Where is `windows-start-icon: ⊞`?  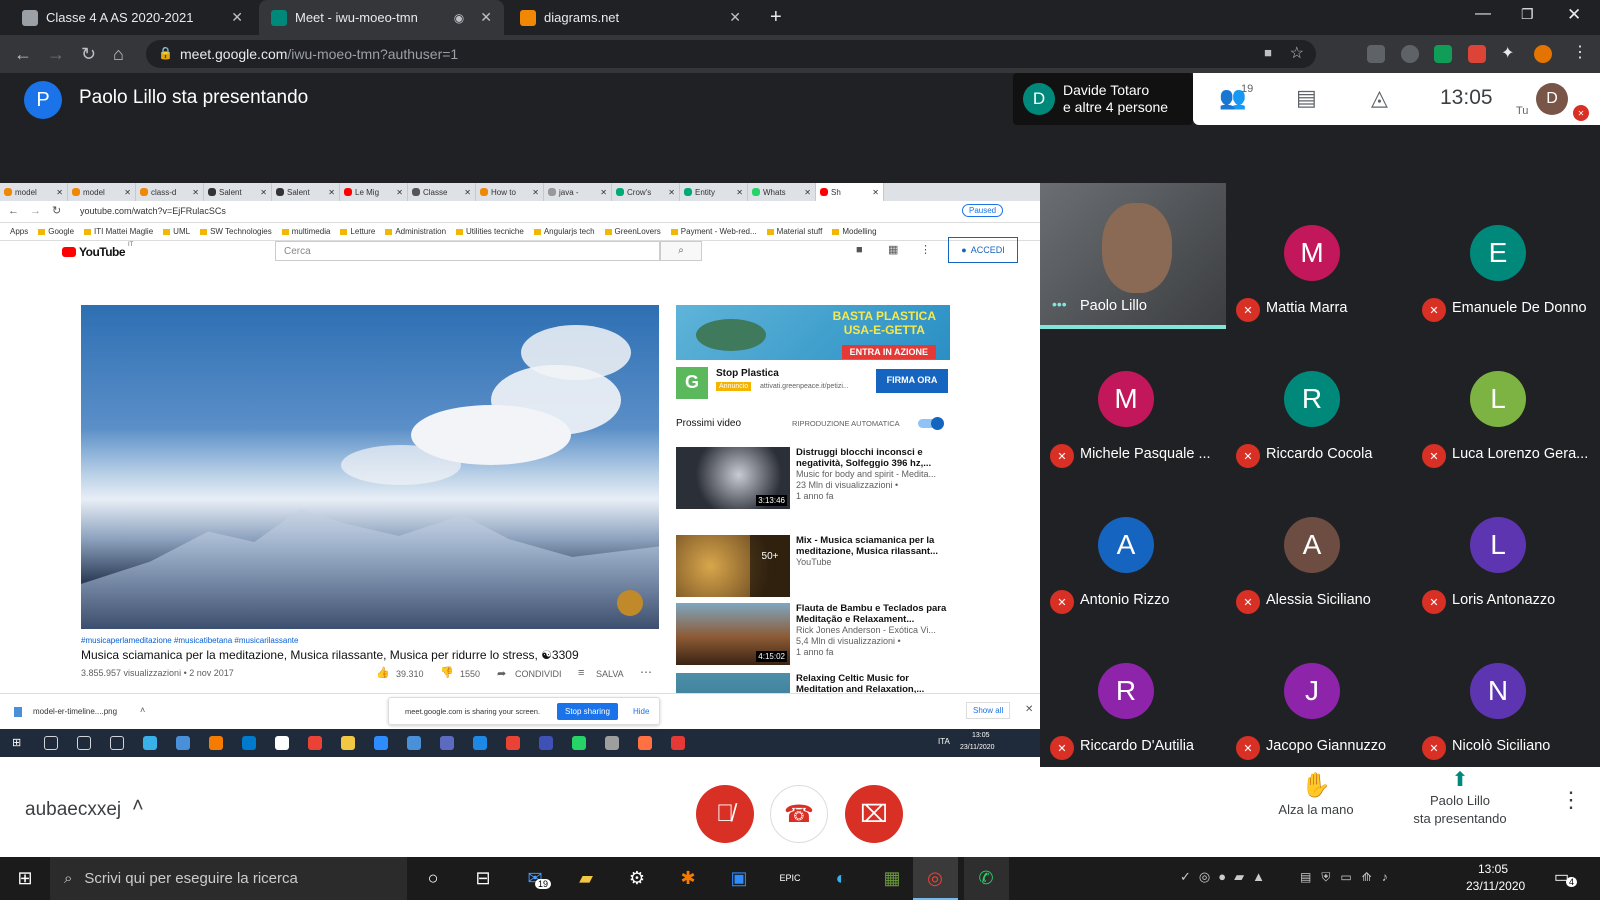
windows-start-icon: ⊞ is located at coordinates (25, 878).